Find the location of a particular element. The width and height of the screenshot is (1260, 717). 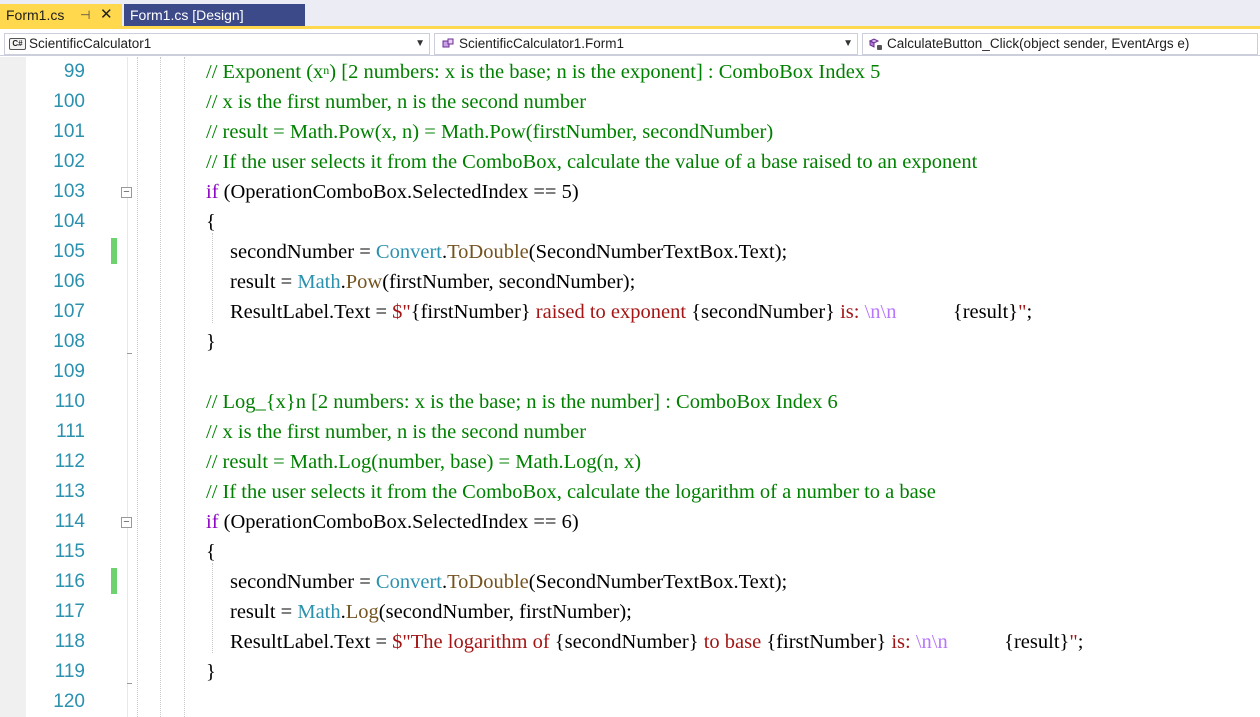

line-number: 117 is located at coordinates (69, 611).